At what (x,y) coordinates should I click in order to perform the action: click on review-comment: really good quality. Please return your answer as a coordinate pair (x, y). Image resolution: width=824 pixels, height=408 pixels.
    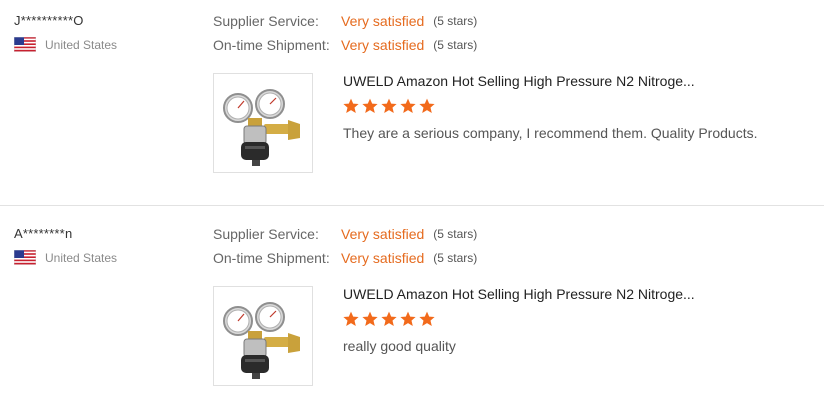
    Looking at the image, I should click on (399, 346).